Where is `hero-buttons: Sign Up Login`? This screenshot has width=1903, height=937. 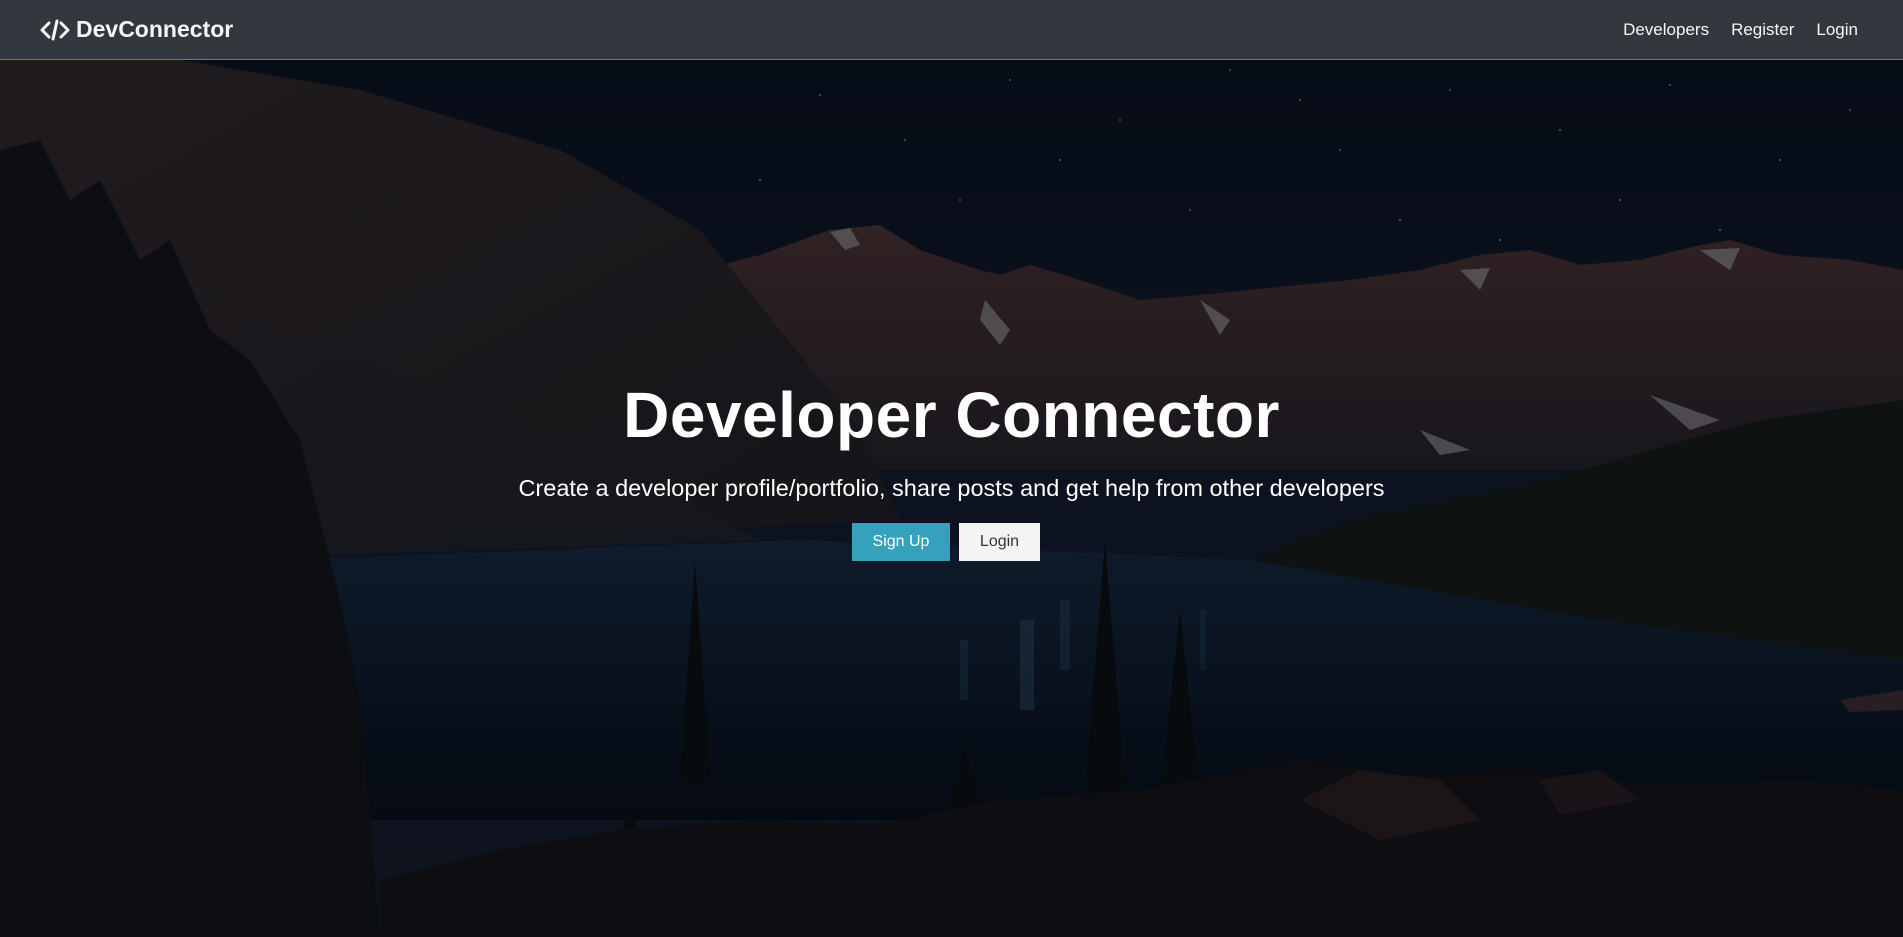
hero-buttons: Sign Up Login is located at coordinates (946, 542).